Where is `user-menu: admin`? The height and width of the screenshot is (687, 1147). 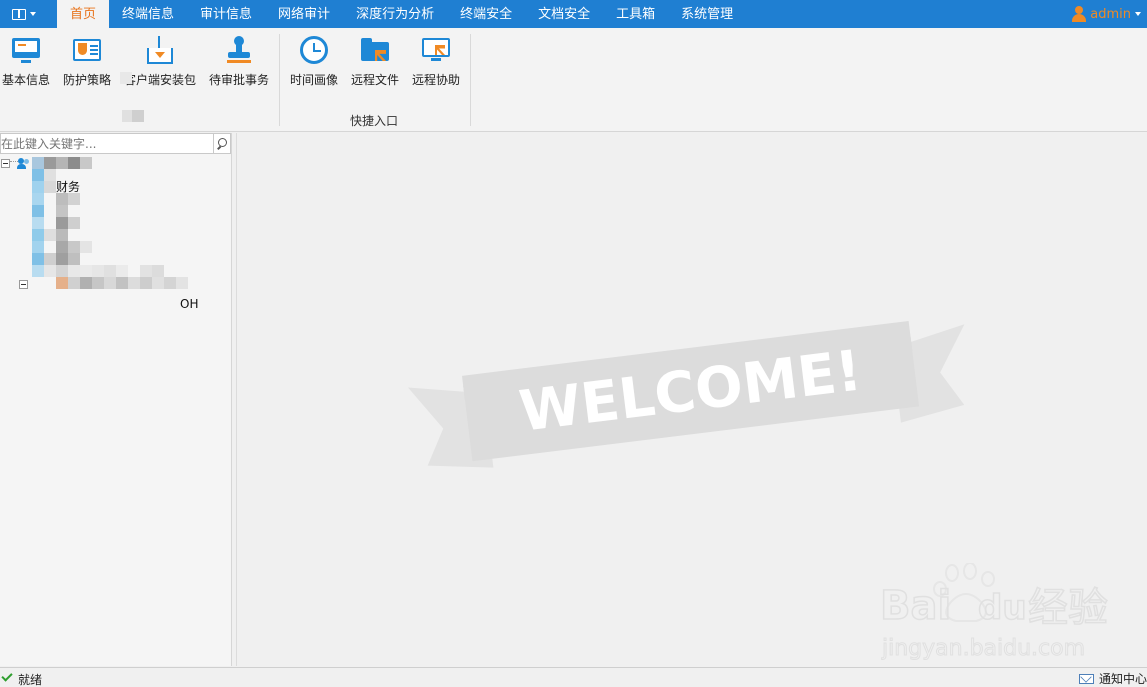 user-menu: admin is located at coordinates (1106, 14).